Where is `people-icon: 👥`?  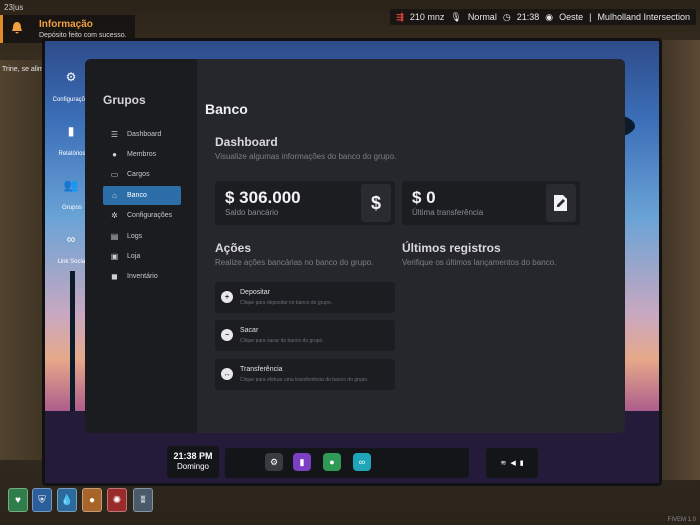
people-icon: 👥 is located at coordinates (71, 185).